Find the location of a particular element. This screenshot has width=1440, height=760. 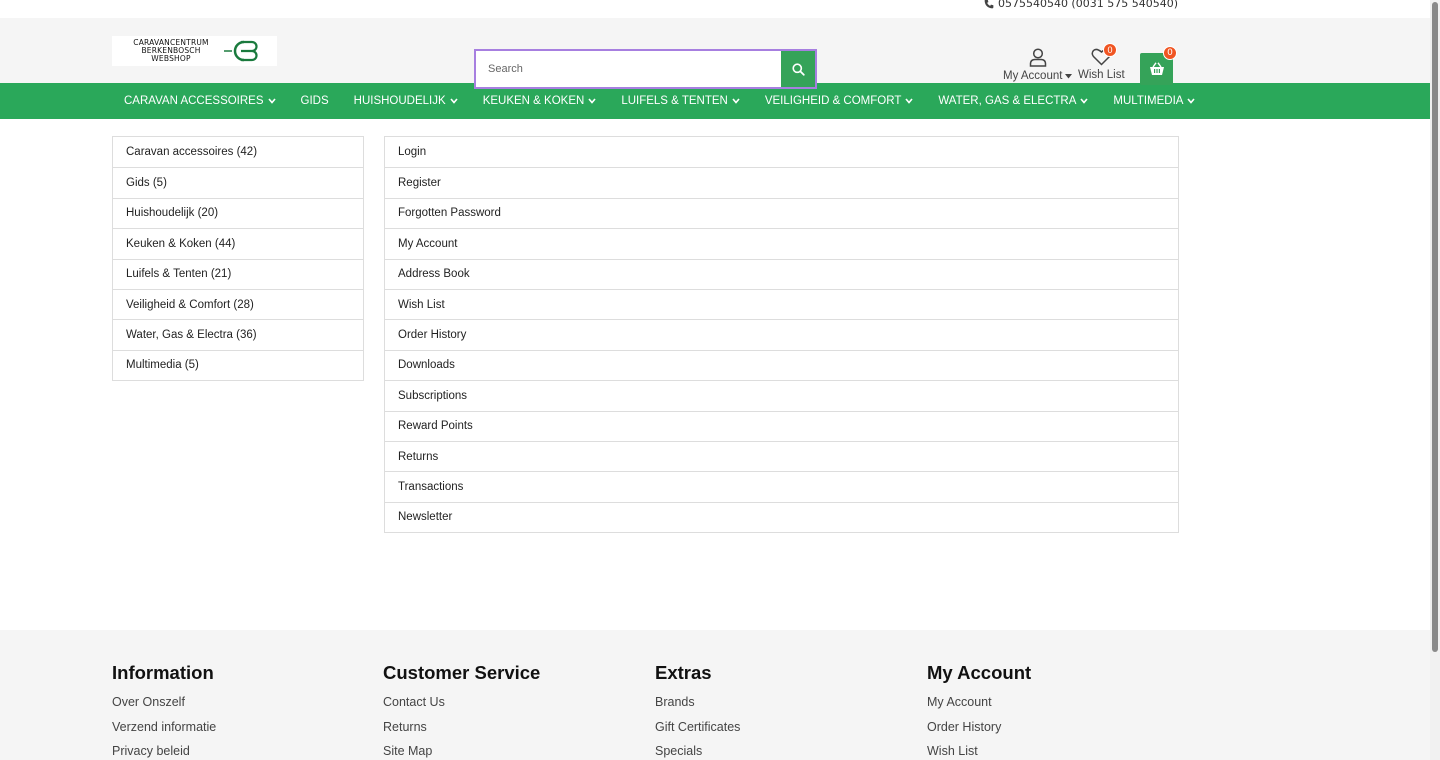

search-button is located at coordinates (798, 69).